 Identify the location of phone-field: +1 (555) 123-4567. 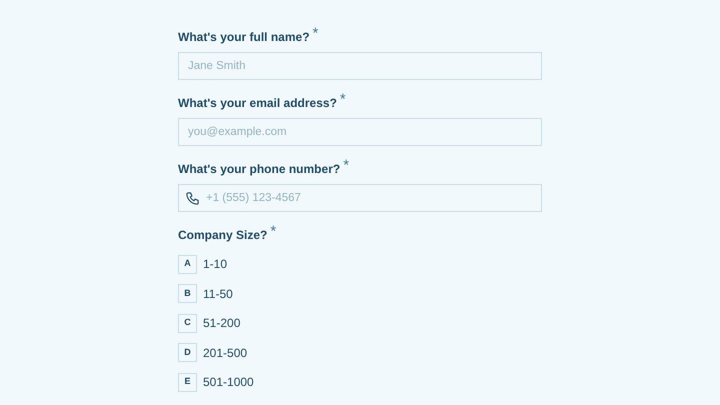
(360, 198).